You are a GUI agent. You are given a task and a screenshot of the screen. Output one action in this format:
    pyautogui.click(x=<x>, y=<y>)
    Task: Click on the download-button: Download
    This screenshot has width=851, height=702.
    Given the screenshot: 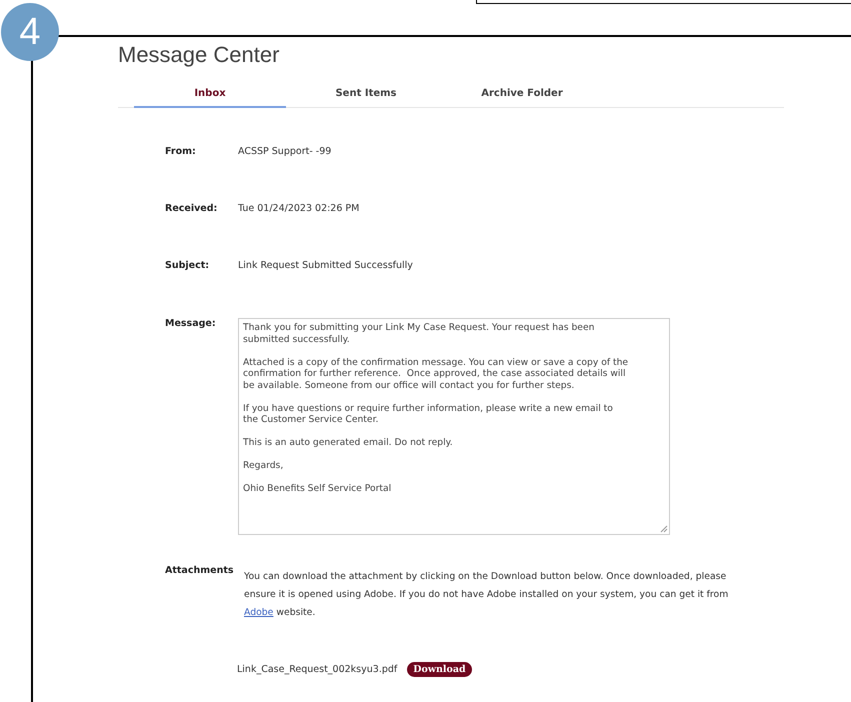 What is the action you would take?
    pyautogui.click(x=439, y=669)
    